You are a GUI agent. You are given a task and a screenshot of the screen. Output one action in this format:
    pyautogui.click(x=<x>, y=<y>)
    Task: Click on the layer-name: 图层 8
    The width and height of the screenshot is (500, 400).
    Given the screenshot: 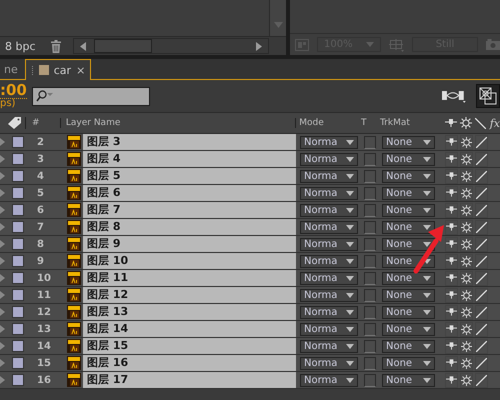 What is the action you would take?
    pyautogui.click(x=189, y=227)
    